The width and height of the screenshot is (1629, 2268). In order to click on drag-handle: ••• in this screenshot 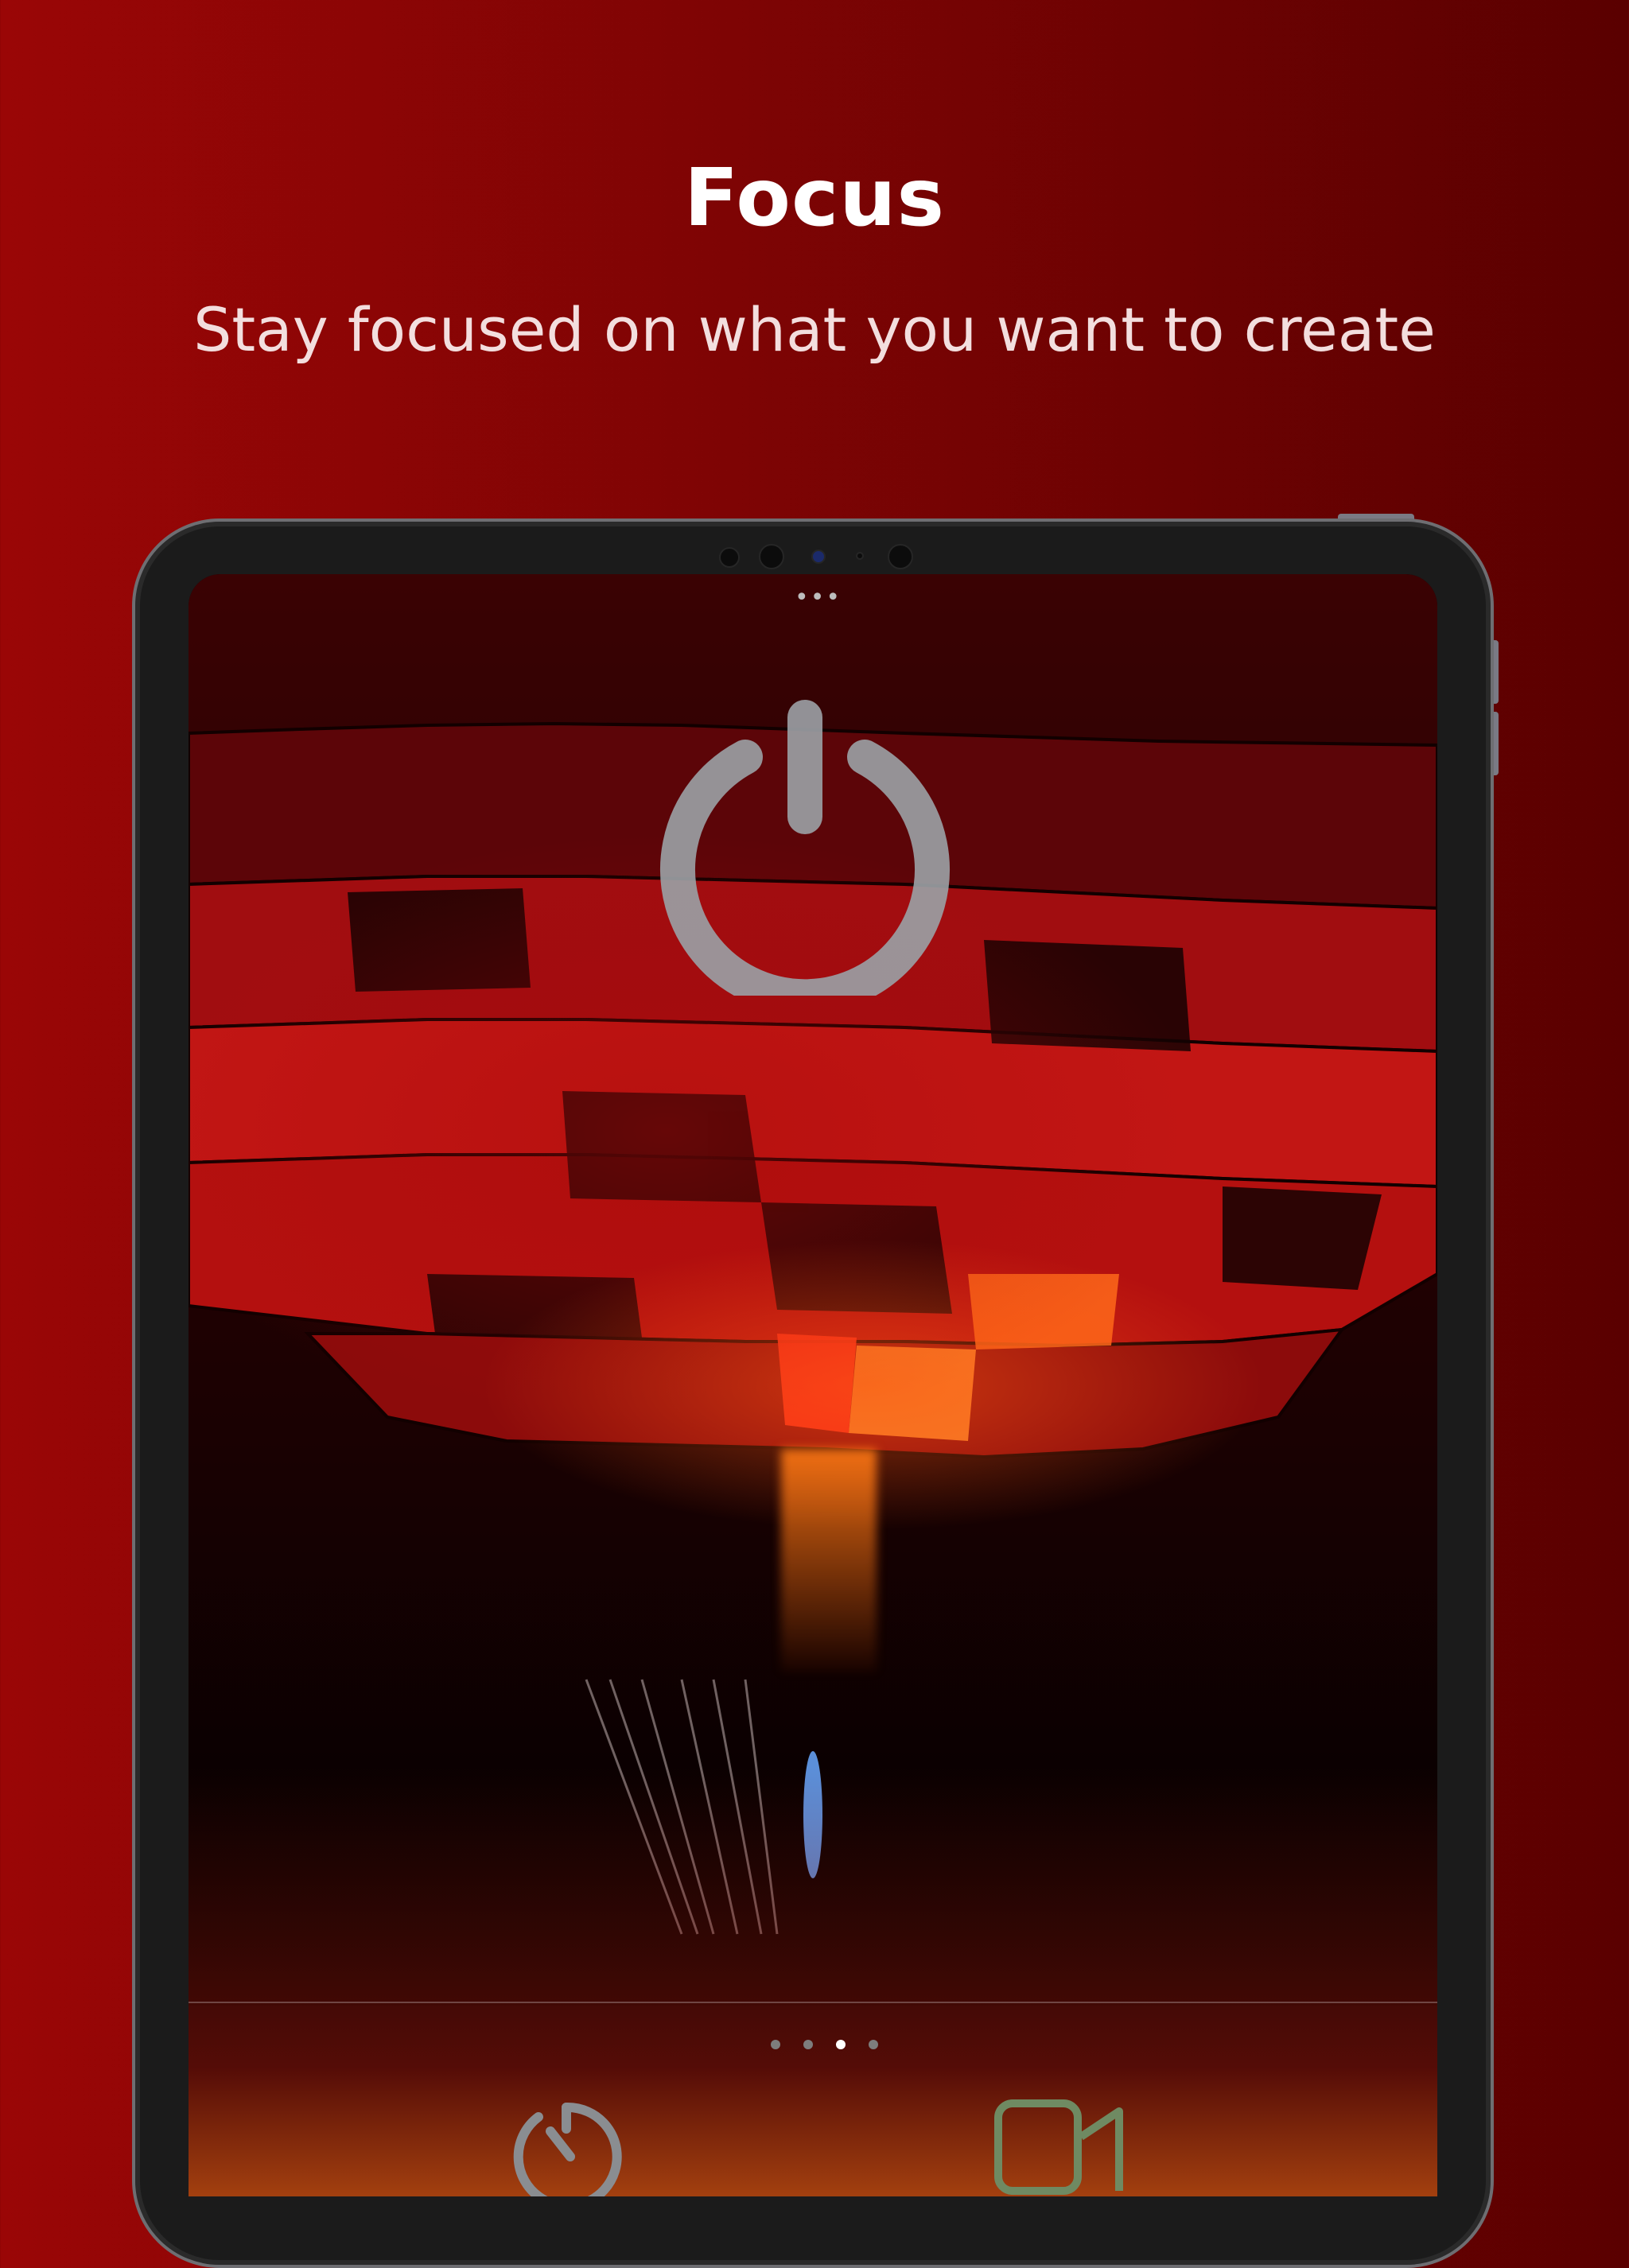, I will do `click(818, 598)`.